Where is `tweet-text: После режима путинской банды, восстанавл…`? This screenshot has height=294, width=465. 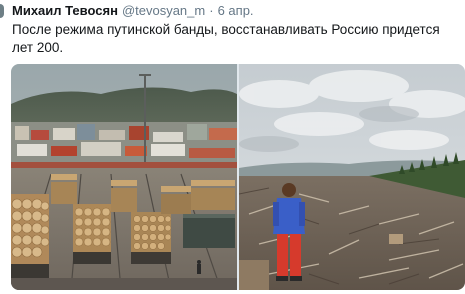 tweet-text: После режима путинской банды, восстанавл… is located at coordinates (226, 38).